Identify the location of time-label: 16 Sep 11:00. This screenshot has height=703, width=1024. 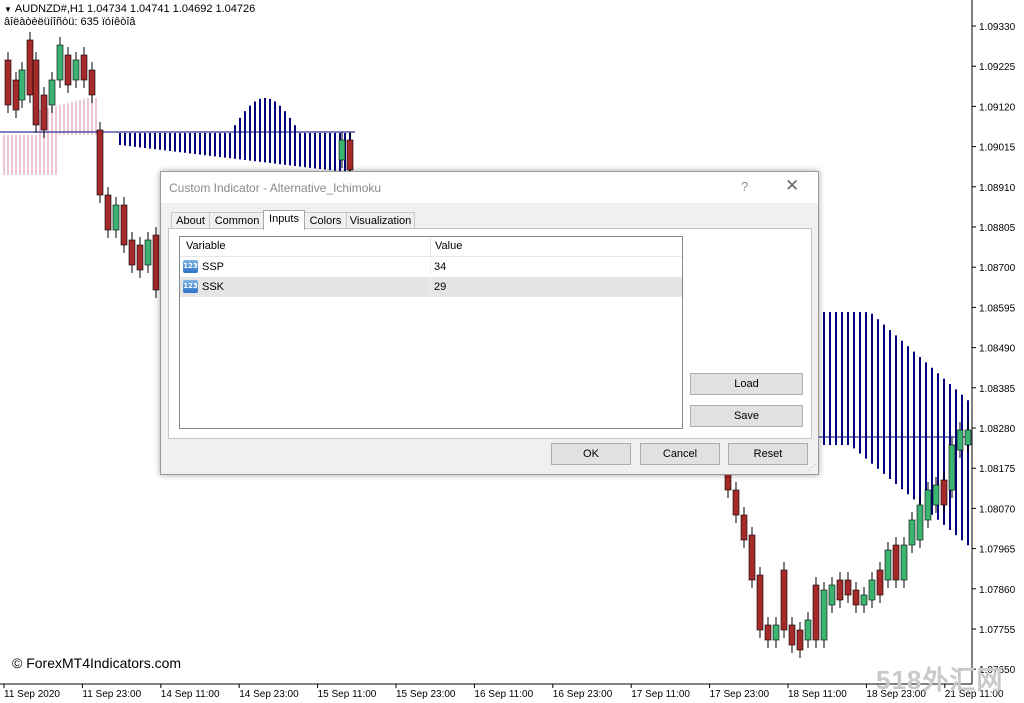
(503, 694).